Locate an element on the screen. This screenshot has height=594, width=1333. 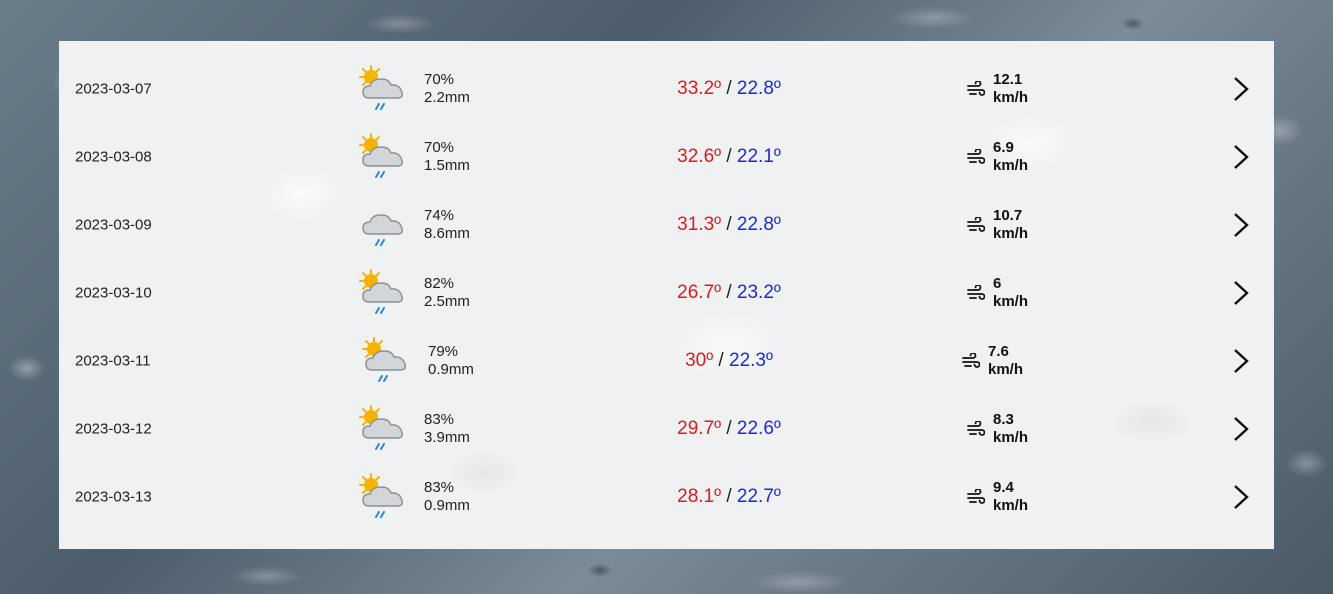
wind: 10.7 km/h is located at coordinates (997, 225).